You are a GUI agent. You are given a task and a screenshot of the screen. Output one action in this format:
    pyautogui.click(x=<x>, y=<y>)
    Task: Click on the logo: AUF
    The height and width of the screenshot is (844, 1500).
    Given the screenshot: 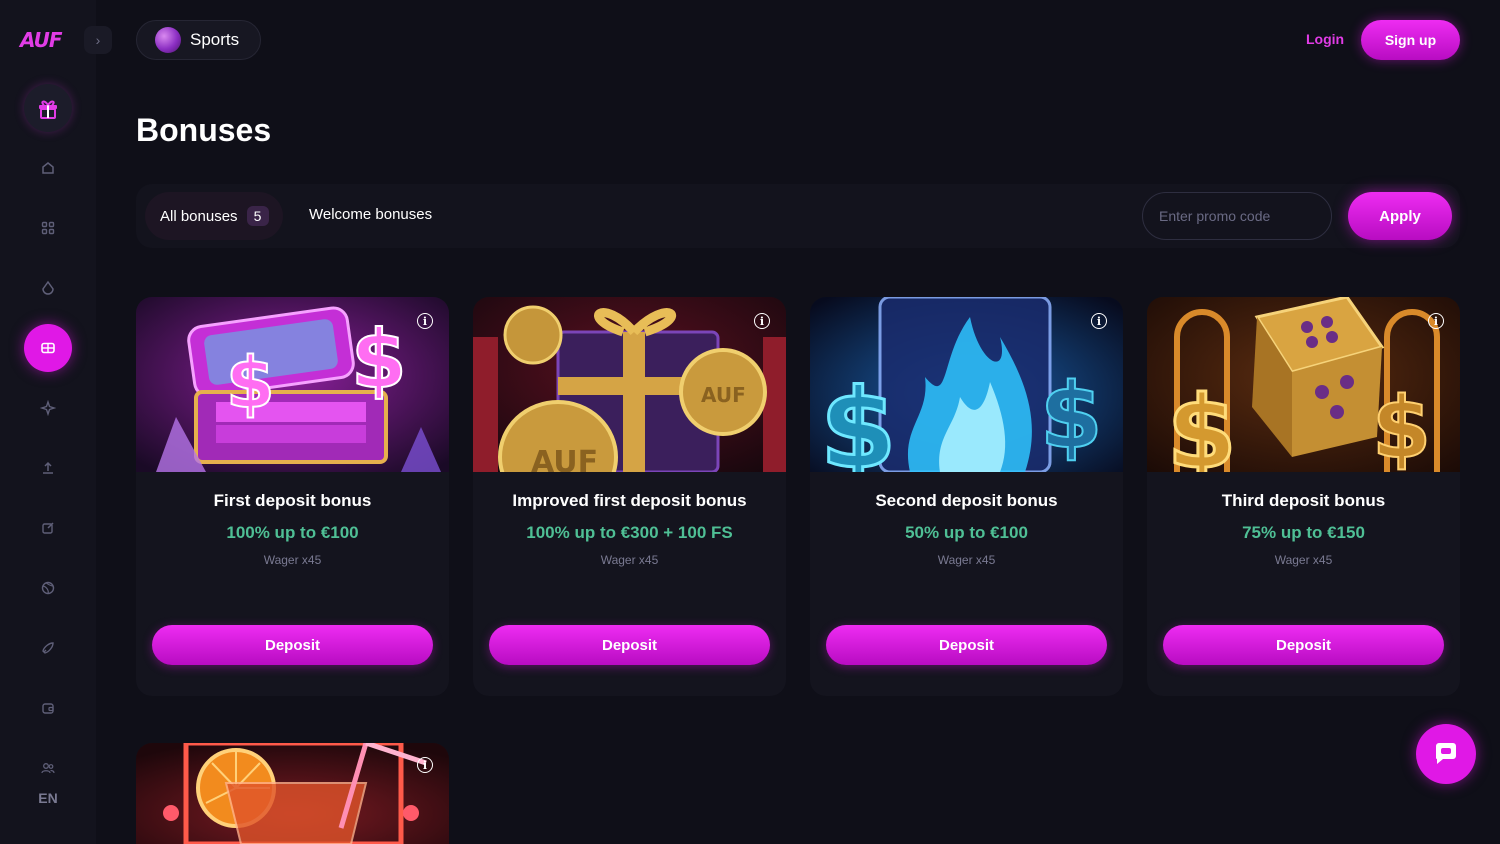 What is the action you would take?
    pyautogui.click(x=41, y=40)
    